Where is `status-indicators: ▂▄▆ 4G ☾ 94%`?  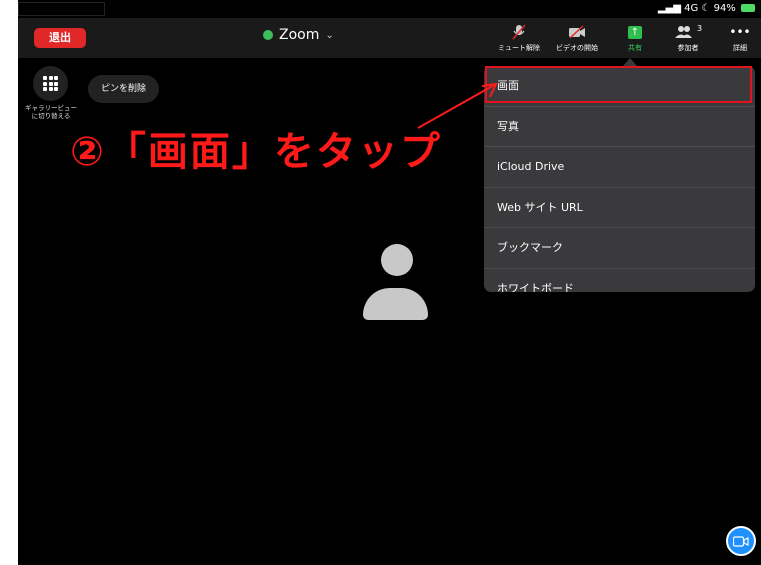 status-indicators: ▂▄▆ 4G ☾ 94% is located at coordinates (706, 8).